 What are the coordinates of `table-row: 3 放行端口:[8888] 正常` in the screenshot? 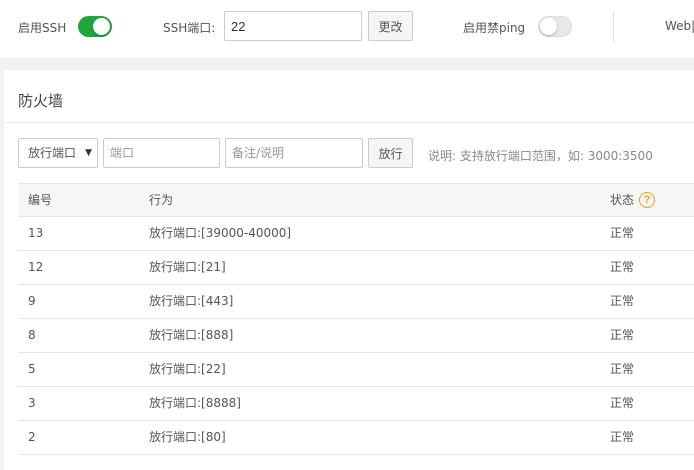 It's located at (356, 404).